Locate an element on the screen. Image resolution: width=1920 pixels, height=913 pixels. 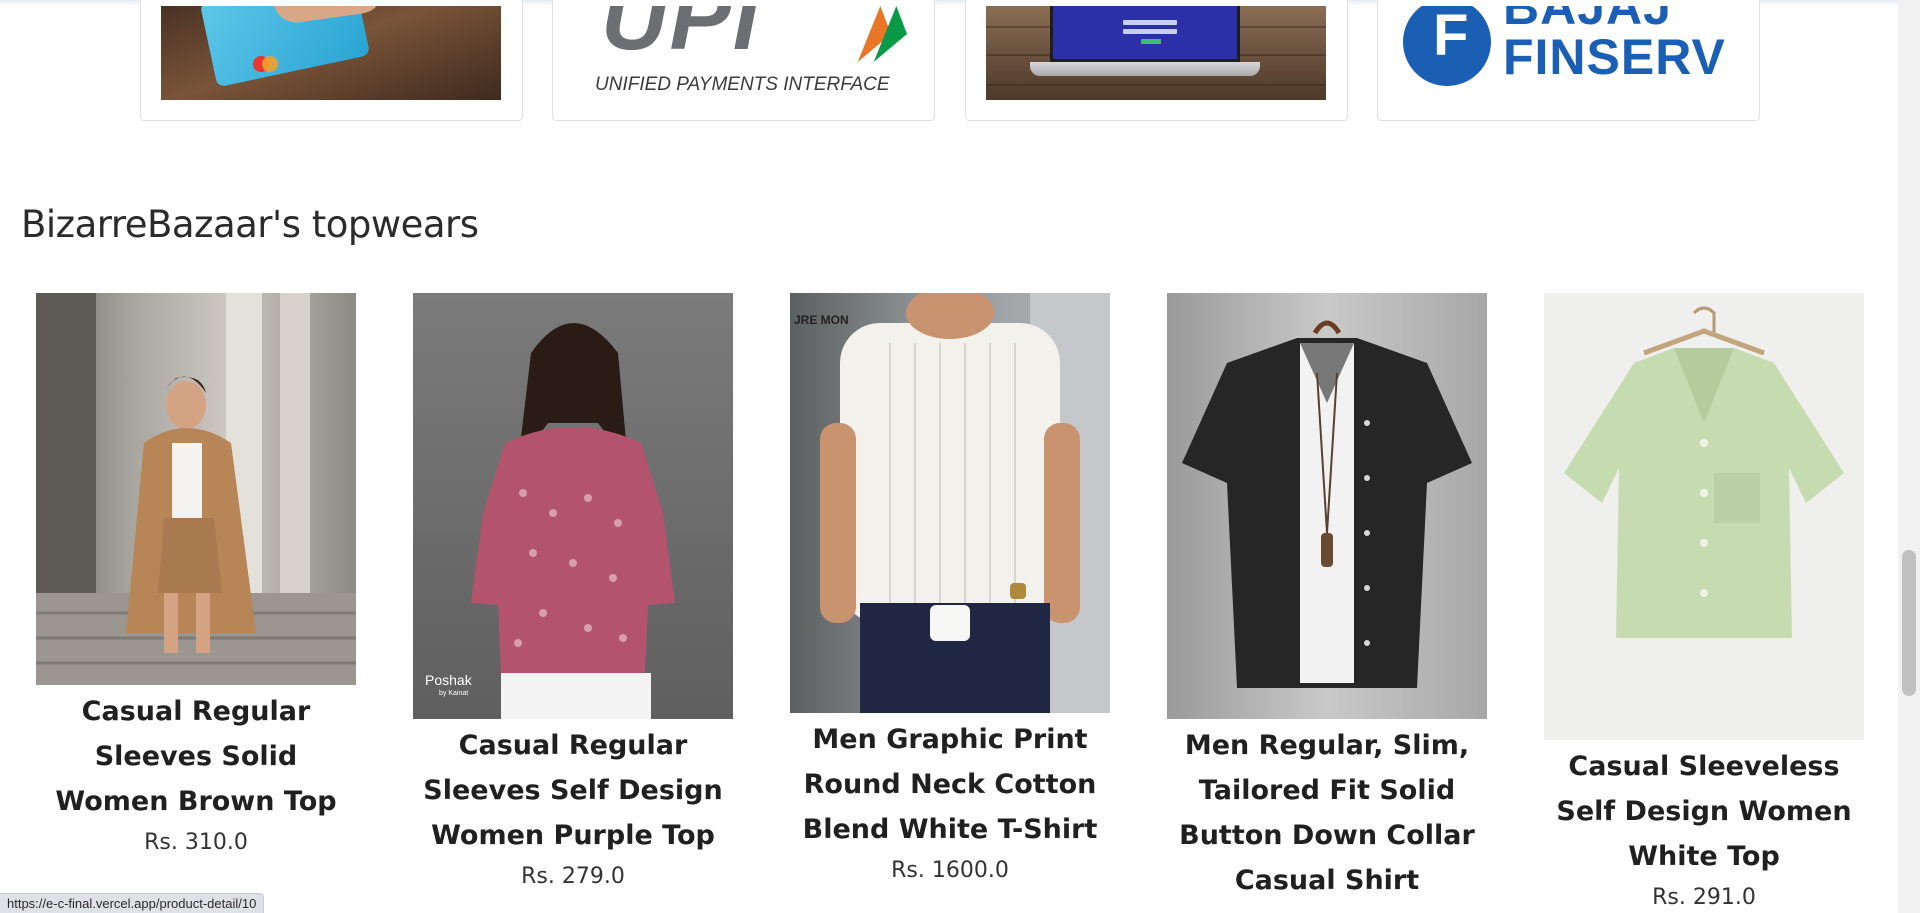
image-caption: JRE MON is located at coordinates (821, 320).